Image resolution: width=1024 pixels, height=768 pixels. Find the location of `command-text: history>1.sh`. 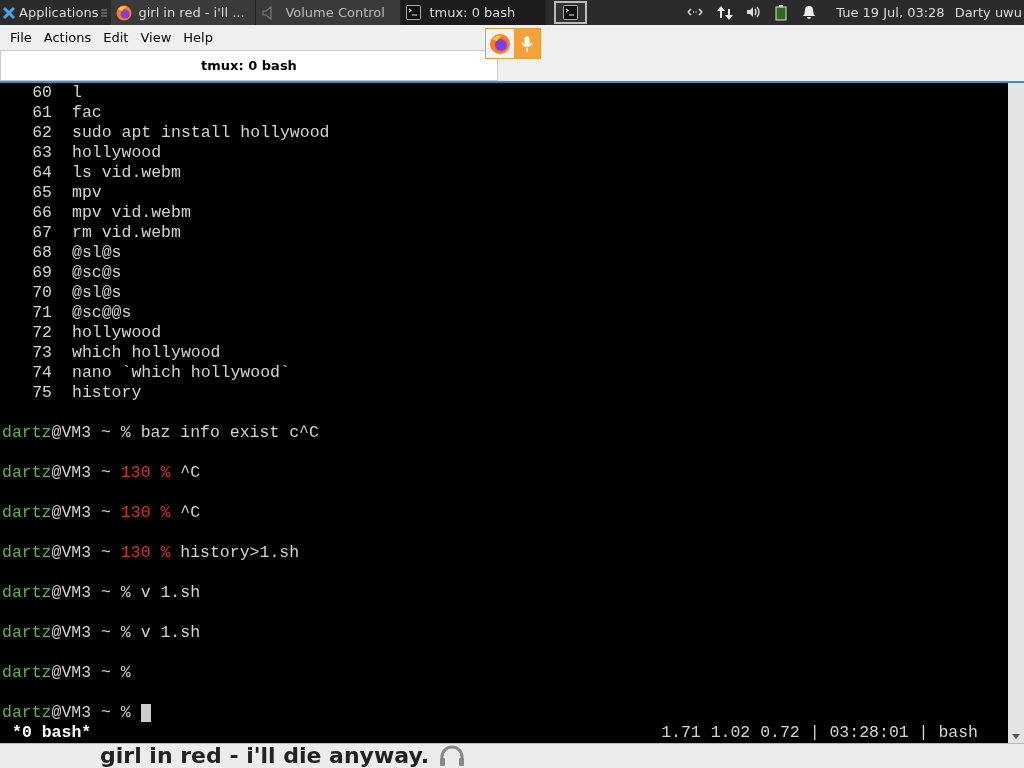

command-text: history>1.sh is located at coordinates (240, 552).